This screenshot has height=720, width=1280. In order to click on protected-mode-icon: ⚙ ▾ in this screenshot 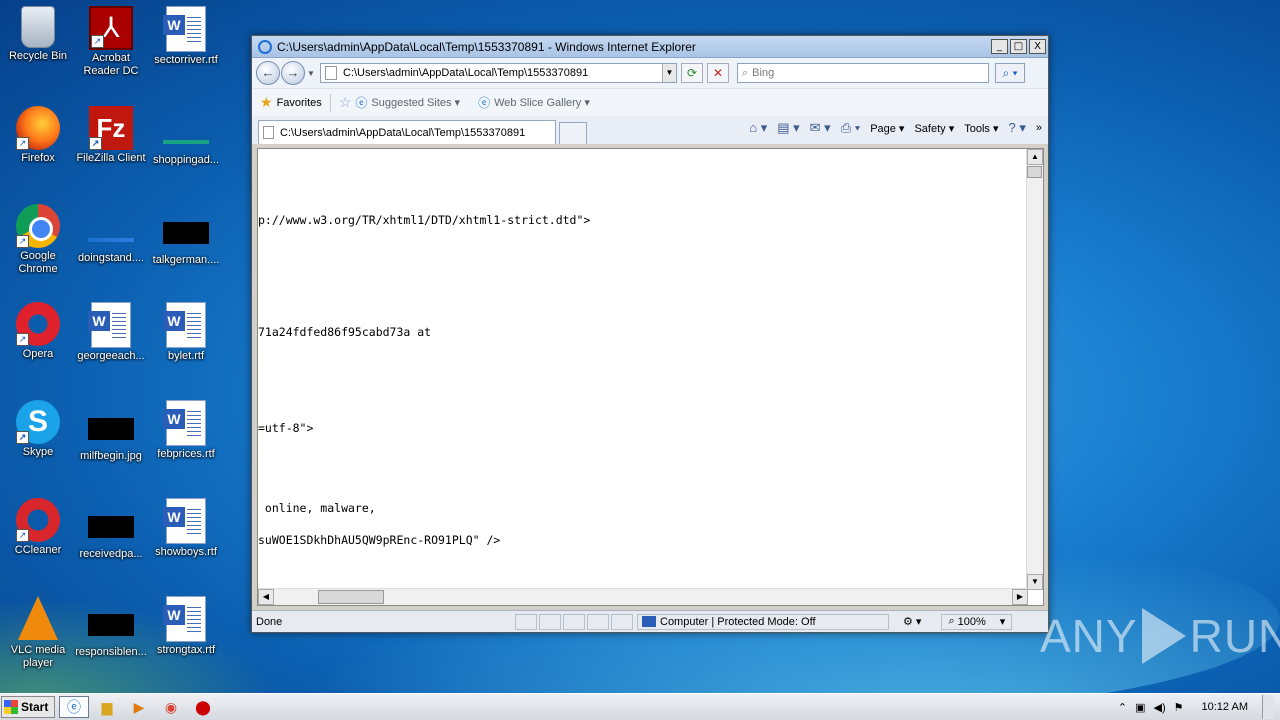, I will do `click(912, 621)`.